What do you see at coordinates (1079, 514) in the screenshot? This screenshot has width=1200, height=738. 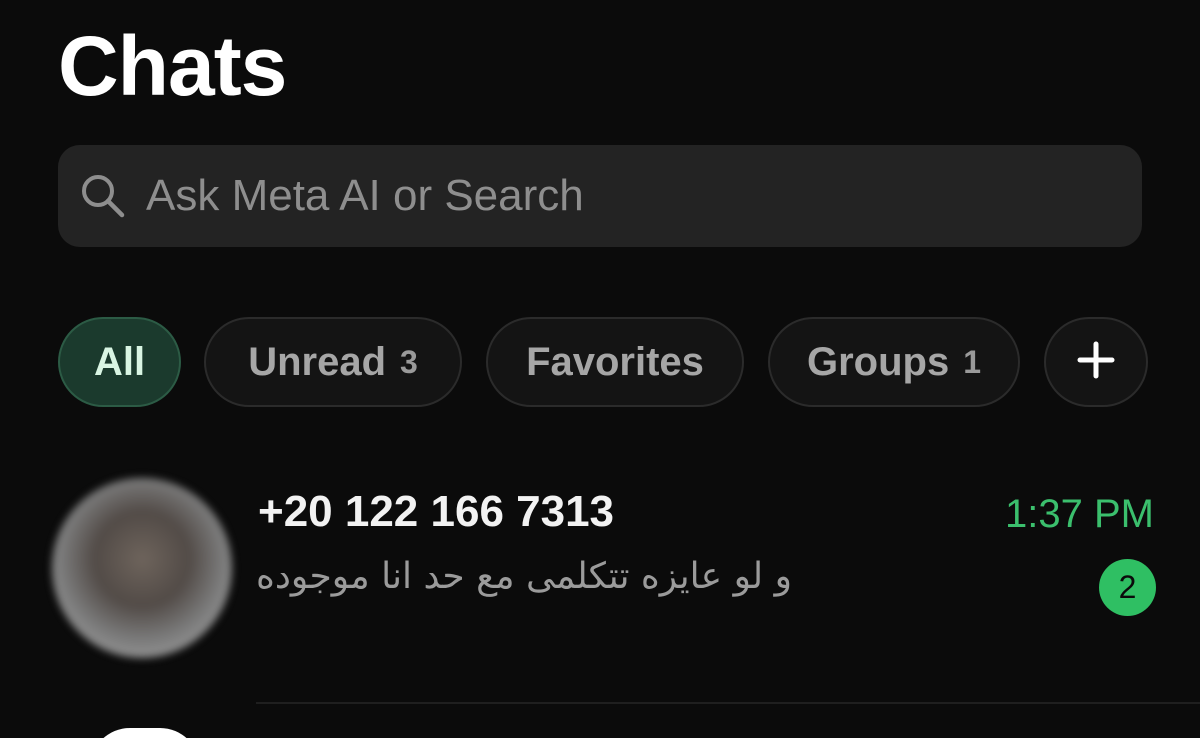 I see `chat-time: 1:37 PM` at bounding box center [1079, 514].